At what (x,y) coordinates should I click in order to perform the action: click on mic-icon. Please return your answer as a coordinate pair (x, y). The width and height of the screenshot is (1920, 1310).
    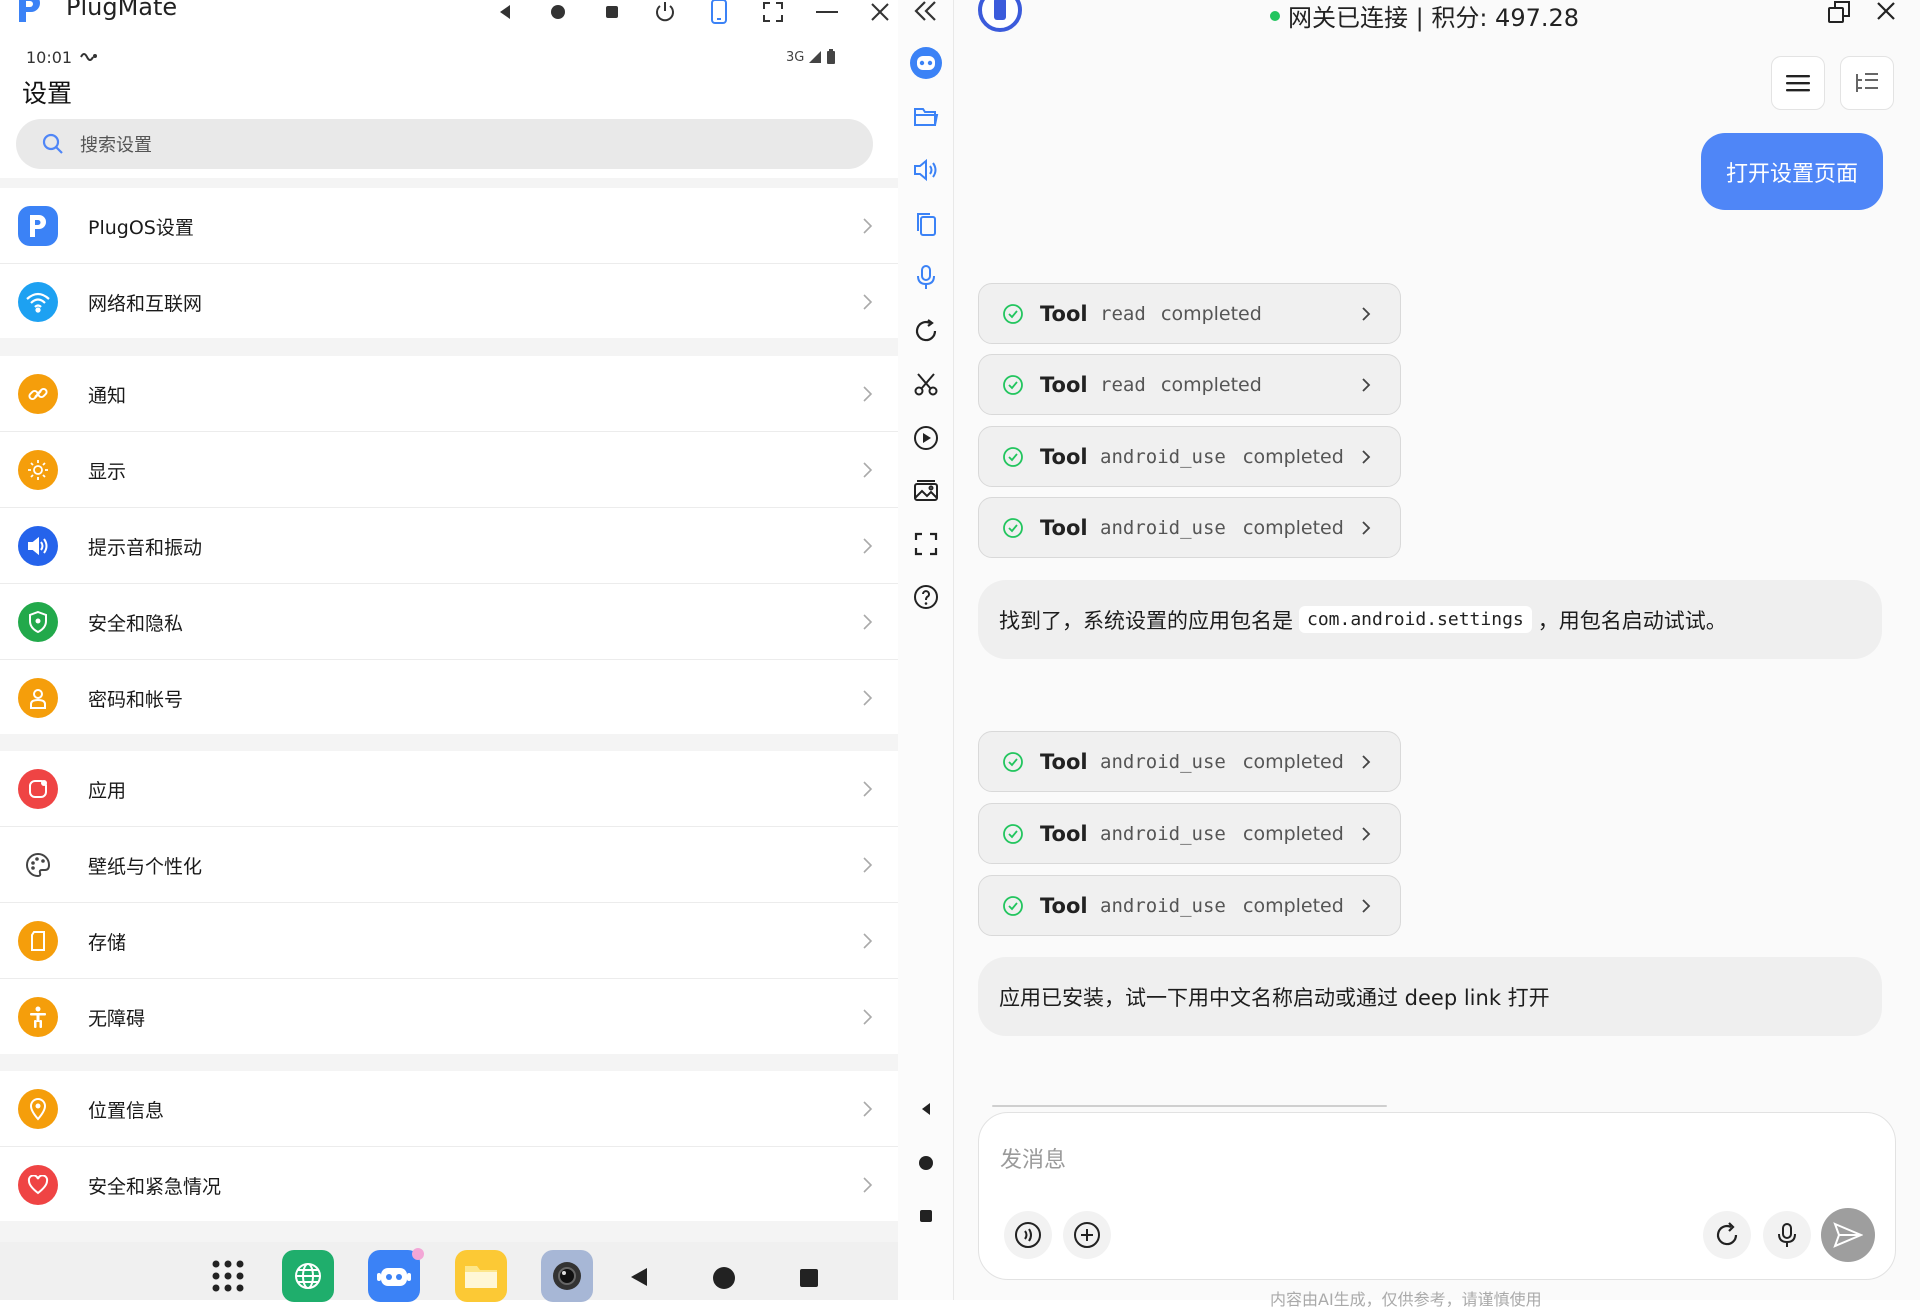
    Looking at the image, I should click on (1787, 1235).